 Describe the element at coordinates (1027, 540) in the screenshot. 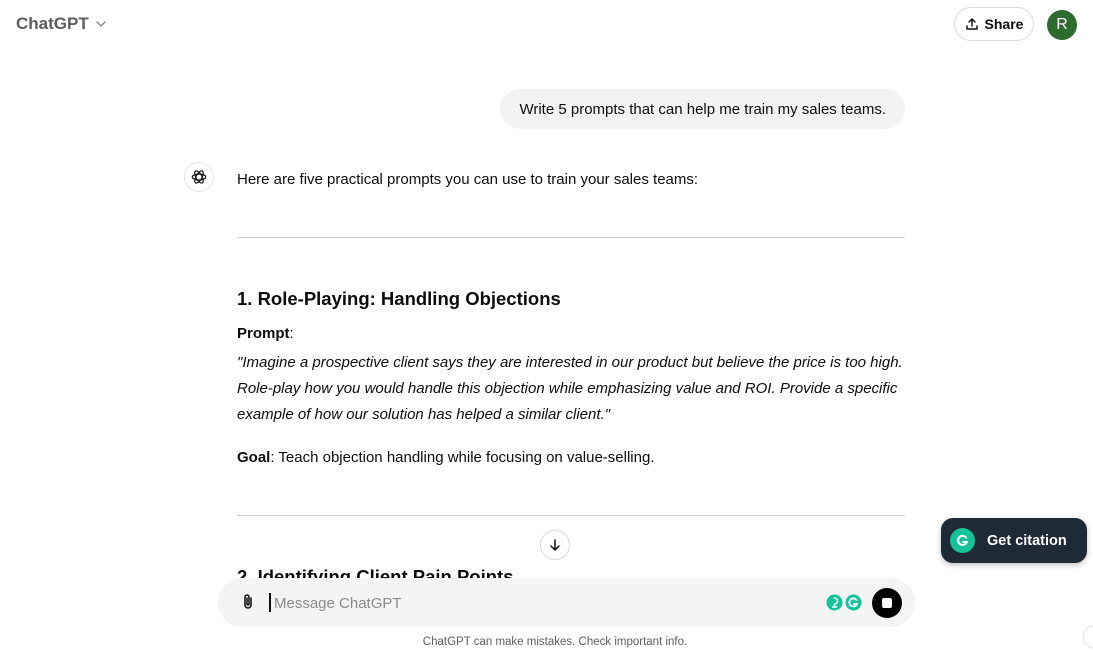

I see `get-citation-label: Get citation` at that location.